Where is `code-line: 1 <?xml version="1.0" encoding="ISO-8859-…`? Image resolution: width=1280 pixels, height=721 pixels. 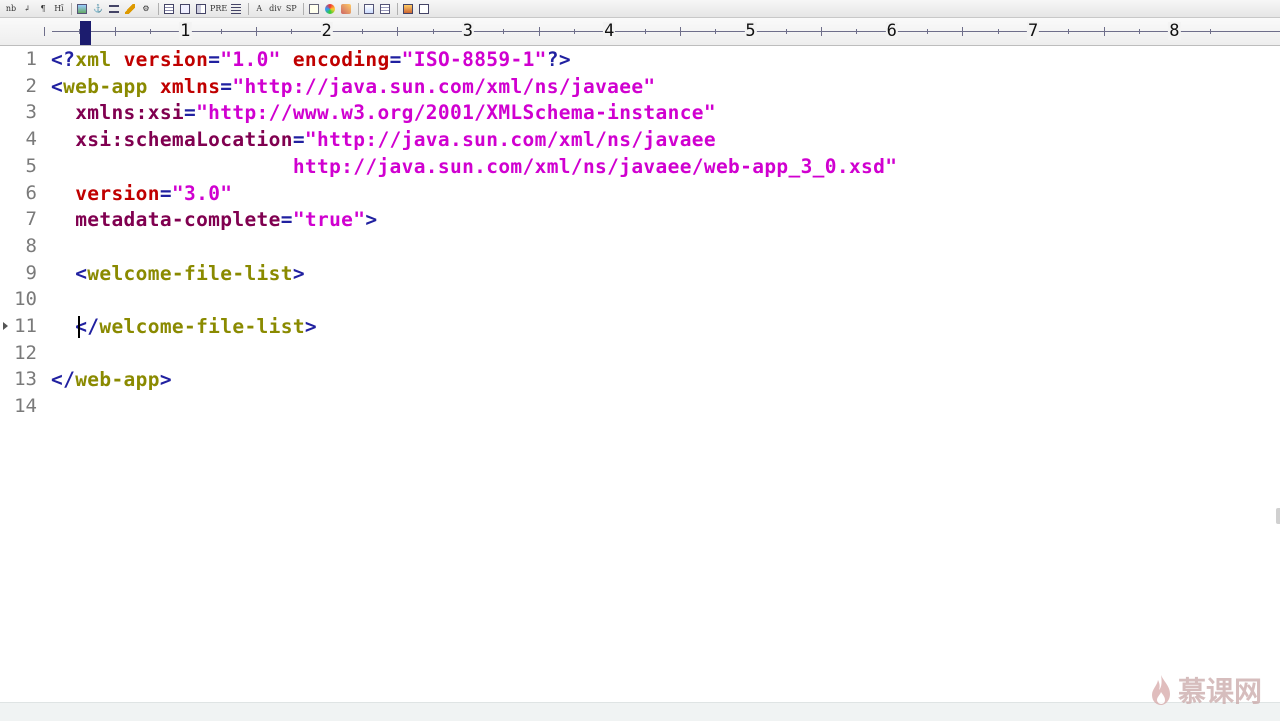
code-line: 1 <?xml version="1.0" encoding="ISO-8859-… is located at coordinates (640, 59).